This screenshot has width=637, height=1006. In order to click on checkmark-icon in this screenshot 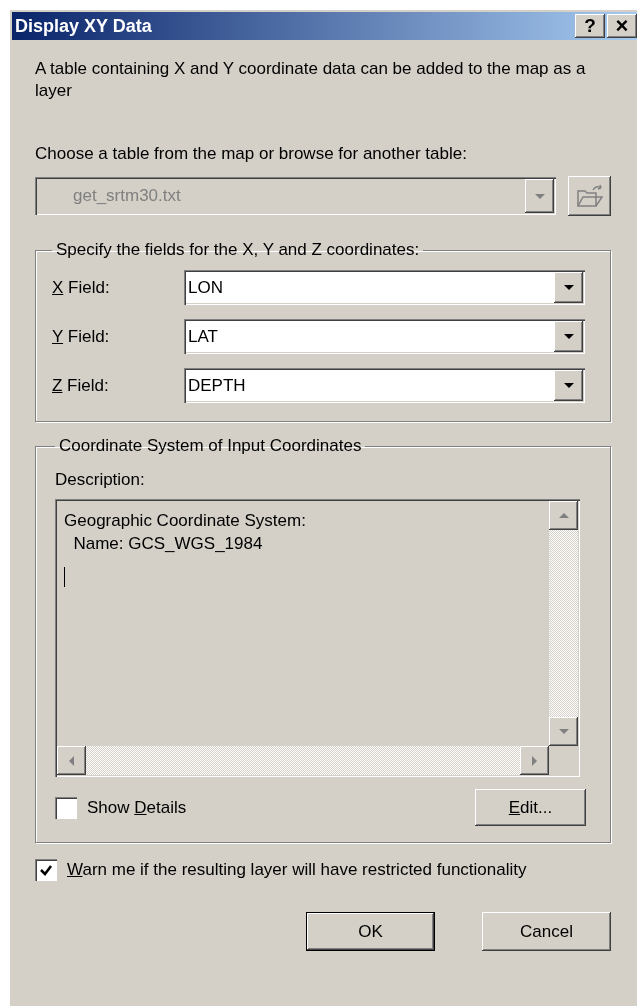, I will do `click(46, 870)`.